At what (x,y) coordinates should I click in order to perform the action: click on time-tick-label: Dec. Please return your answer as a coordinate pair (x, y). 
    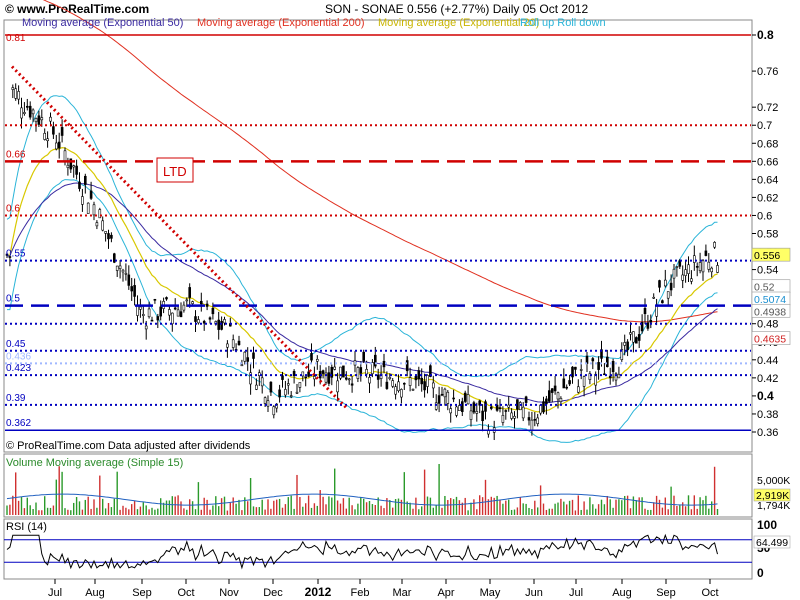
    Looking at the image, I should click on (273, 593).